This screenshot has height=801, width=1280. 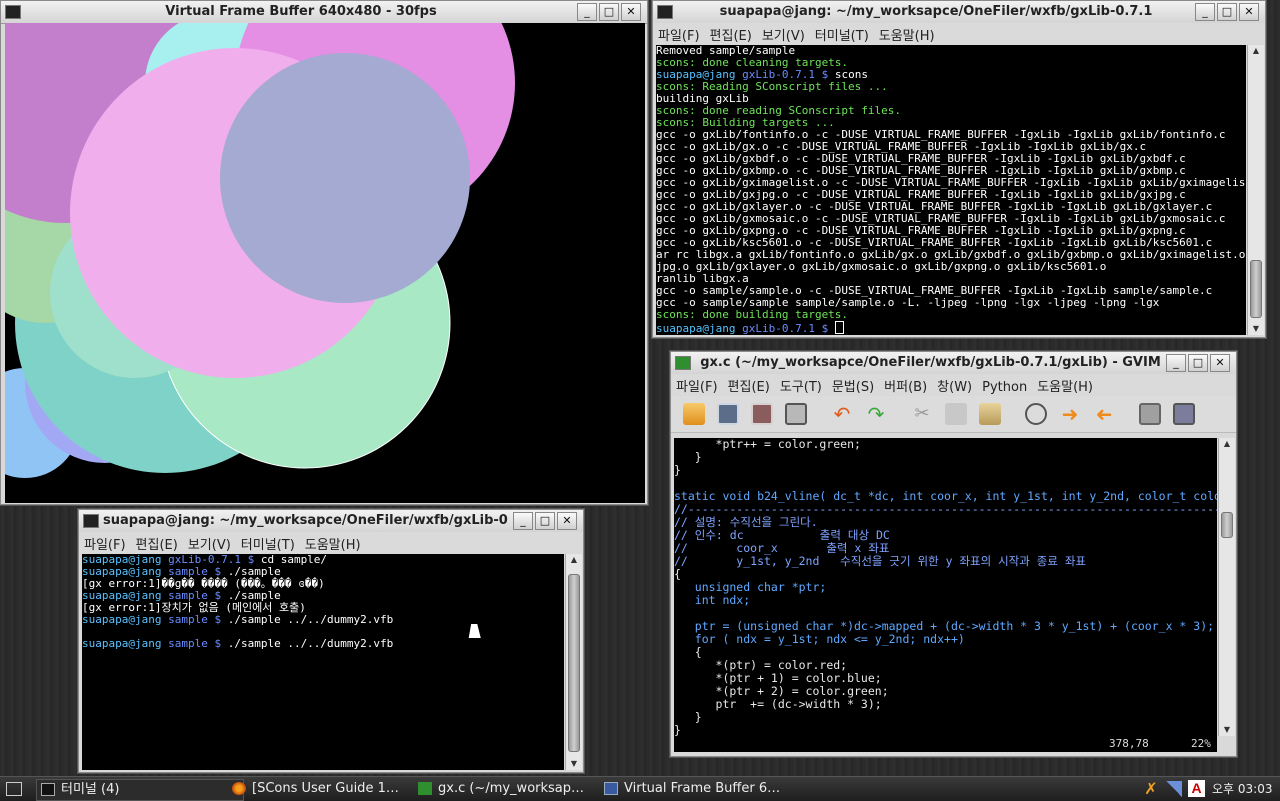 I want to click on network-icon, so click(x=1174, y=789).